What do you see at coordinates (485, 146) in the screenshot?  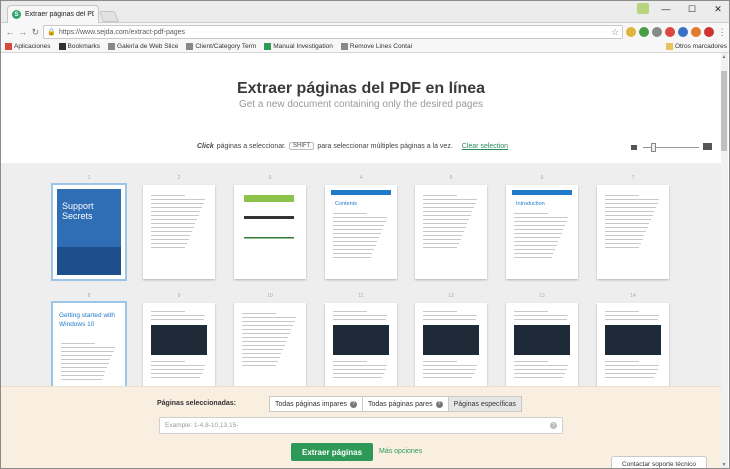 I see `clear-selection-link: Clear selection` at bounding box center [485, 146].